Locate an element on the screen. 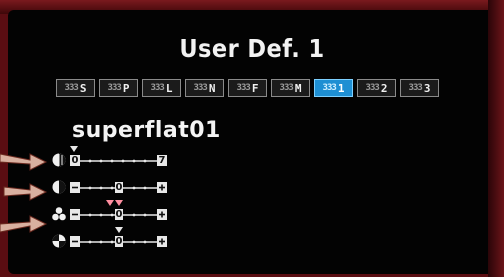 Image resolution: width=504 pixels, height=277 pixels. tab-neutral: 333 N is located at coordinates (204, 88).